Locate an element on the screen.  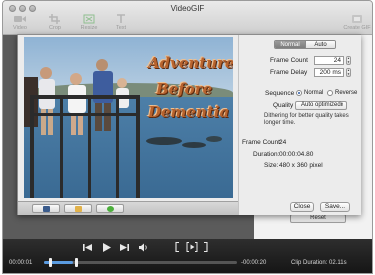
sequence-reverse-label: Reverse is located at coordinates (346, 93).